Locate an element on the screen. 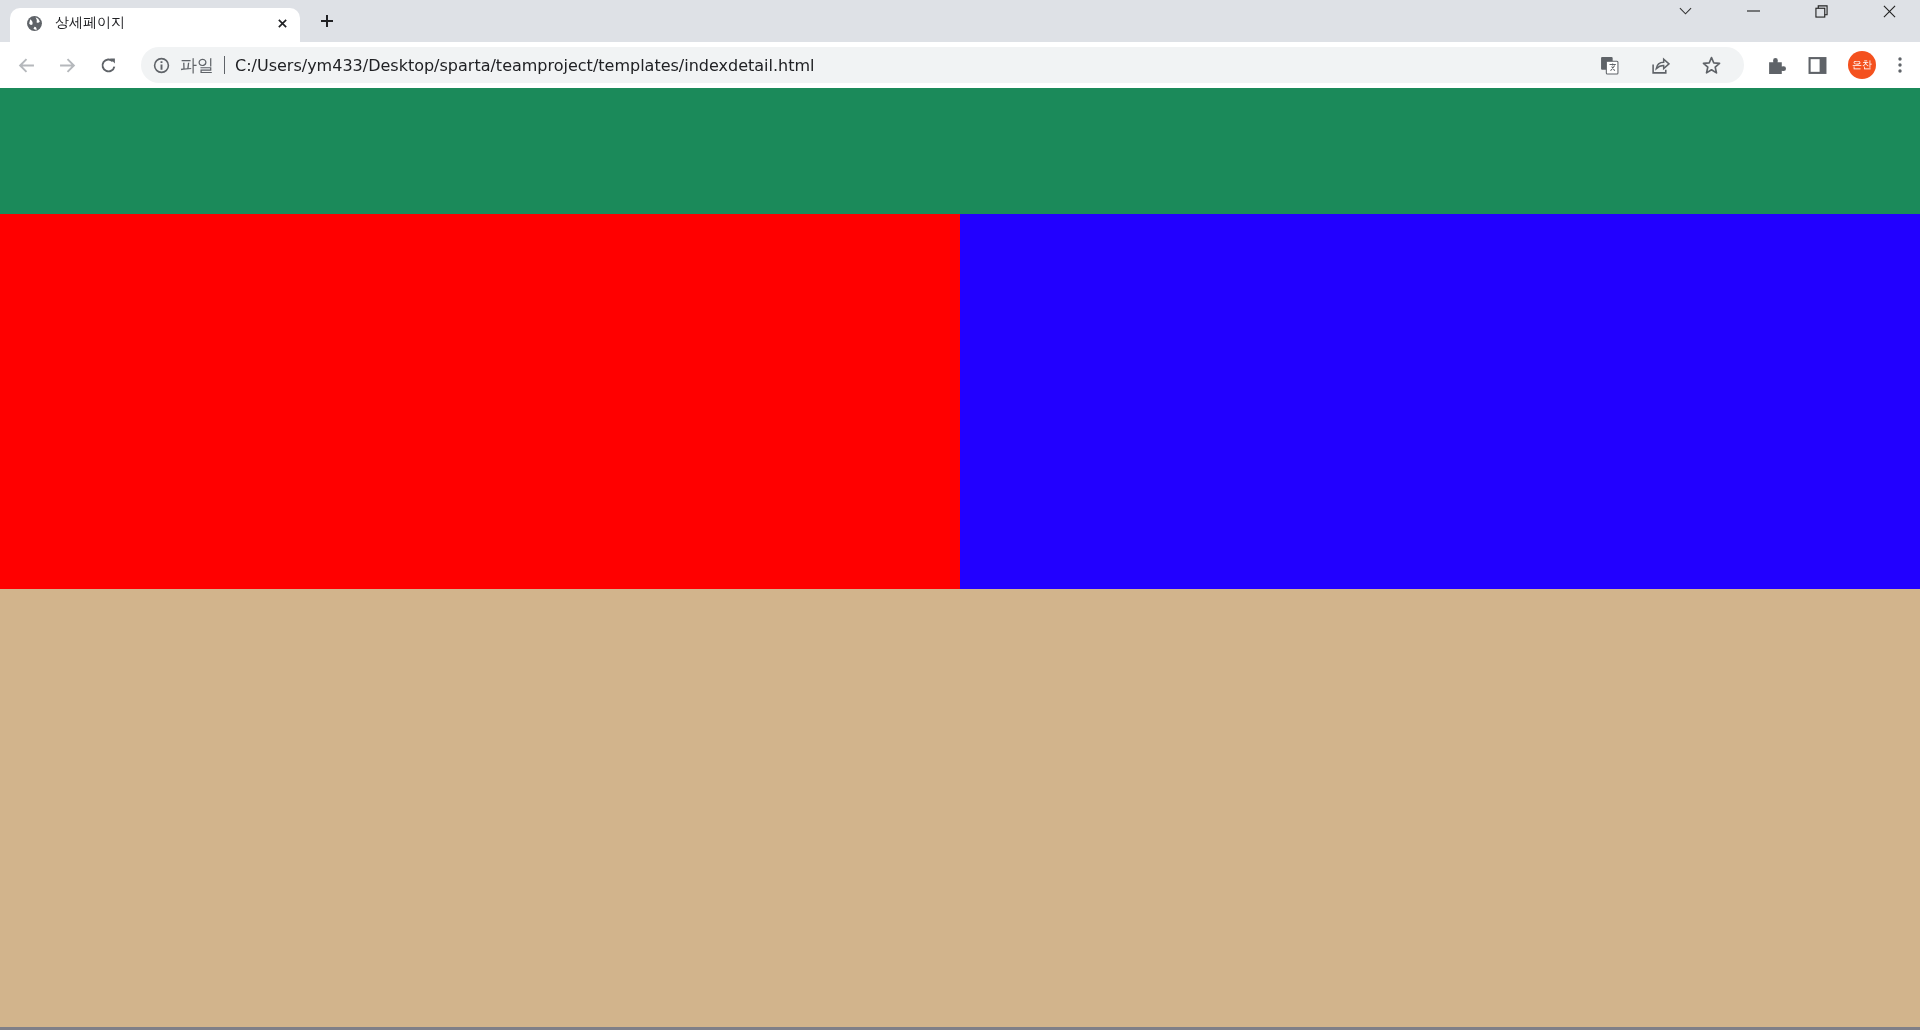 The width and height of the screenshot is (1920, 1030). more-menu-icon is located at coordinates (1900, 65).